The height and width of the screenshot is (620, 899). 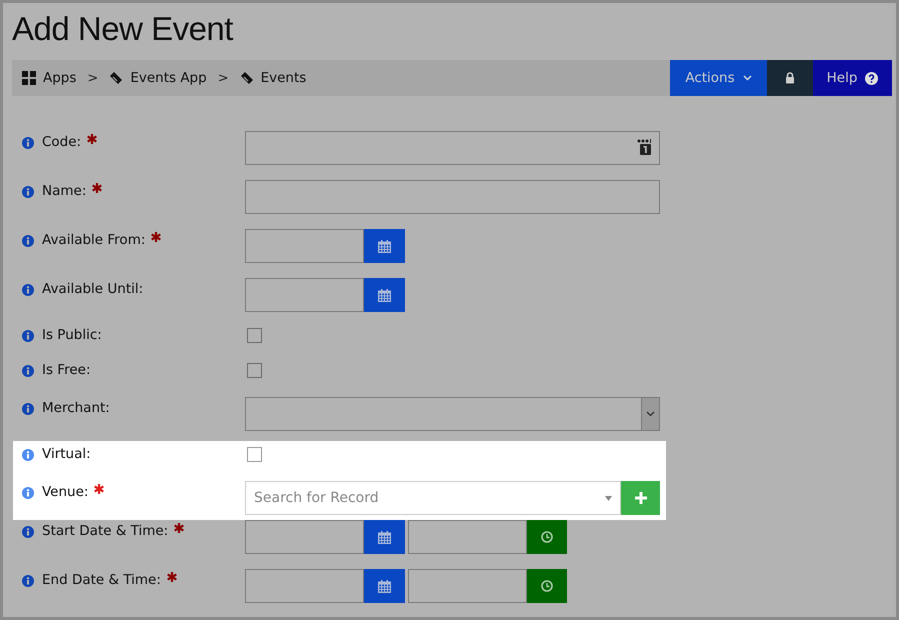 What do you see at coordinates (76, 408) in the screenshot?
I see `field-label: Merchant:` at bounding box center [76, 408].